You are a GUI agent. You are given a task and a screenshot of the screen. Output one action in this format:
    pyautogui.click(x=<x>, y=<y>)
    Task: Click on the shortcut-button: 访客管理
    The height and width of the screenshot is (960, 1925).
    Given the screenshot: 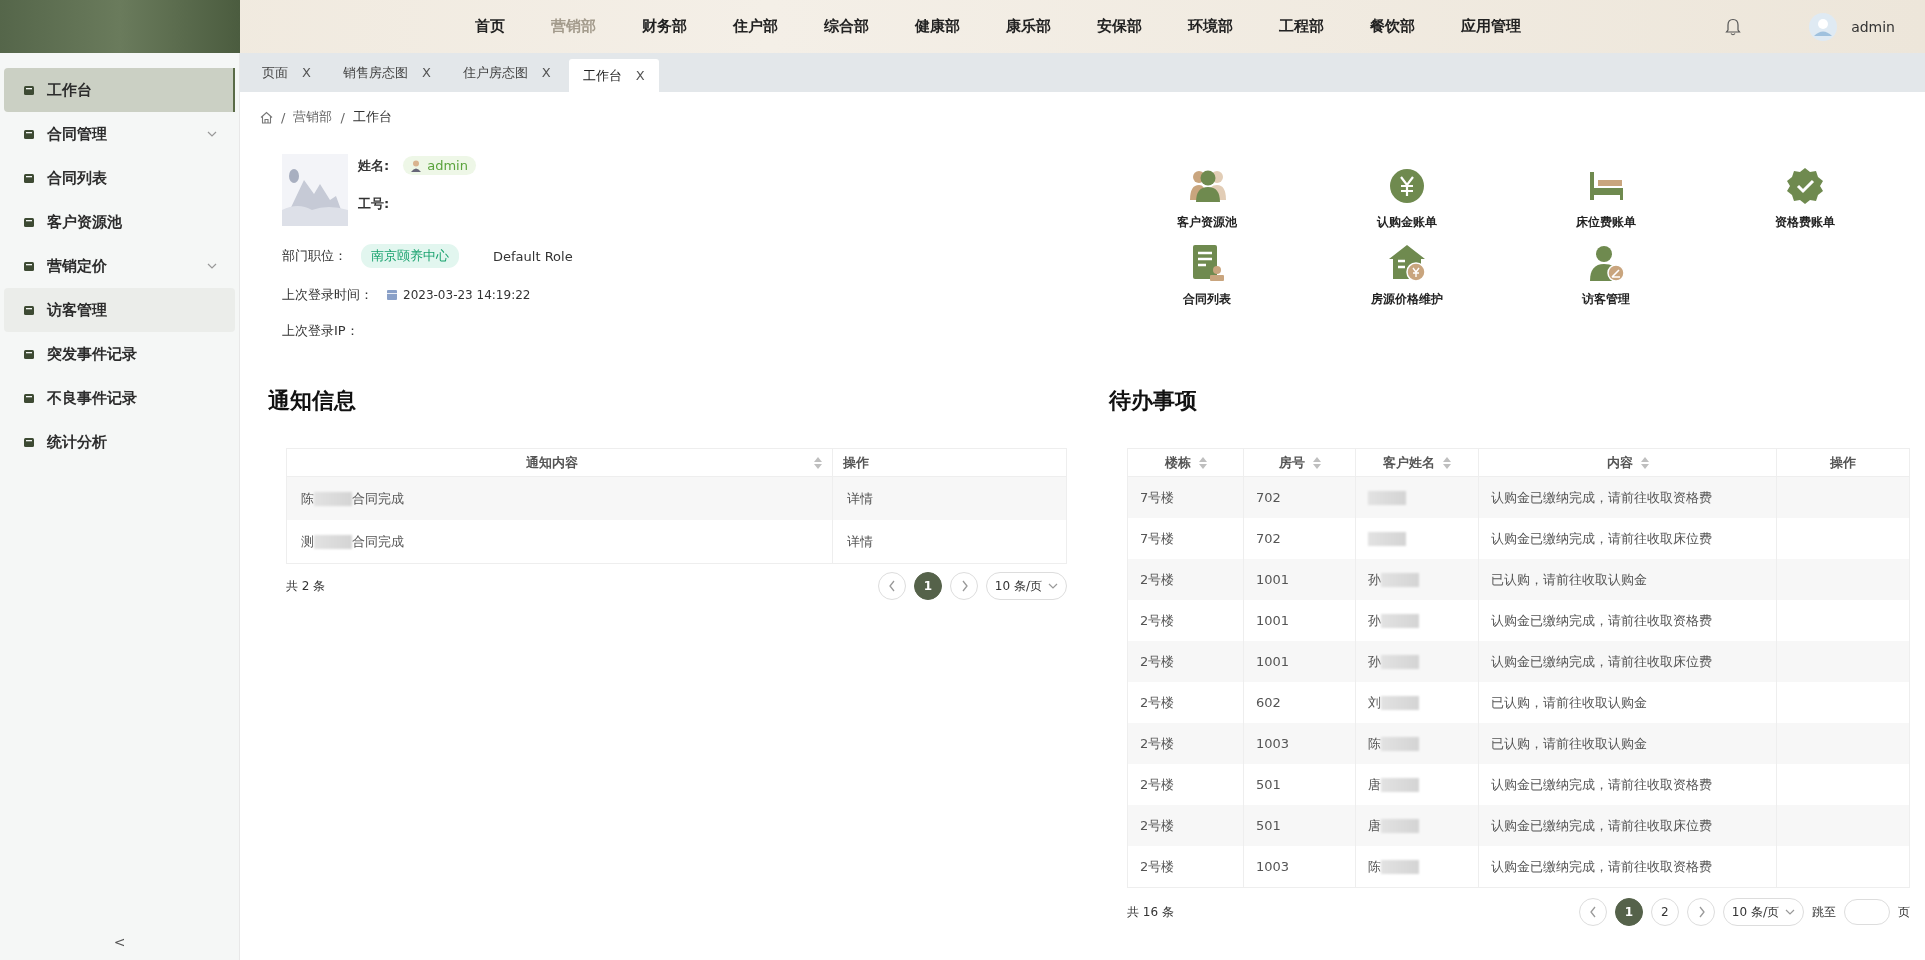 What is the action you would take?
    pyautogui.click(x=1606, y=275)
    